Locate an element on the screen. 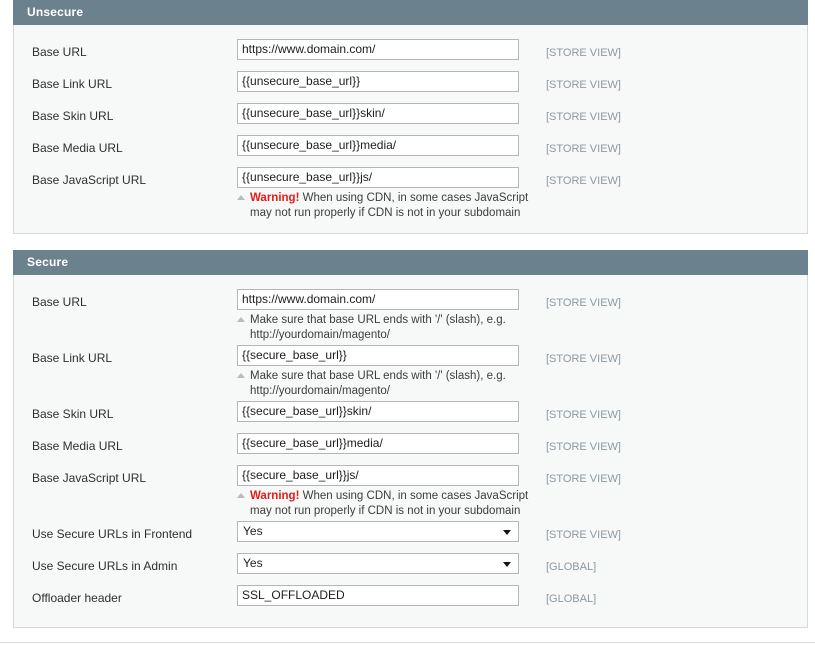 The width and height of the screenshot is (815, 645). form-row: Offloader header [GLOBAL] is located at coordinates (410, 600).